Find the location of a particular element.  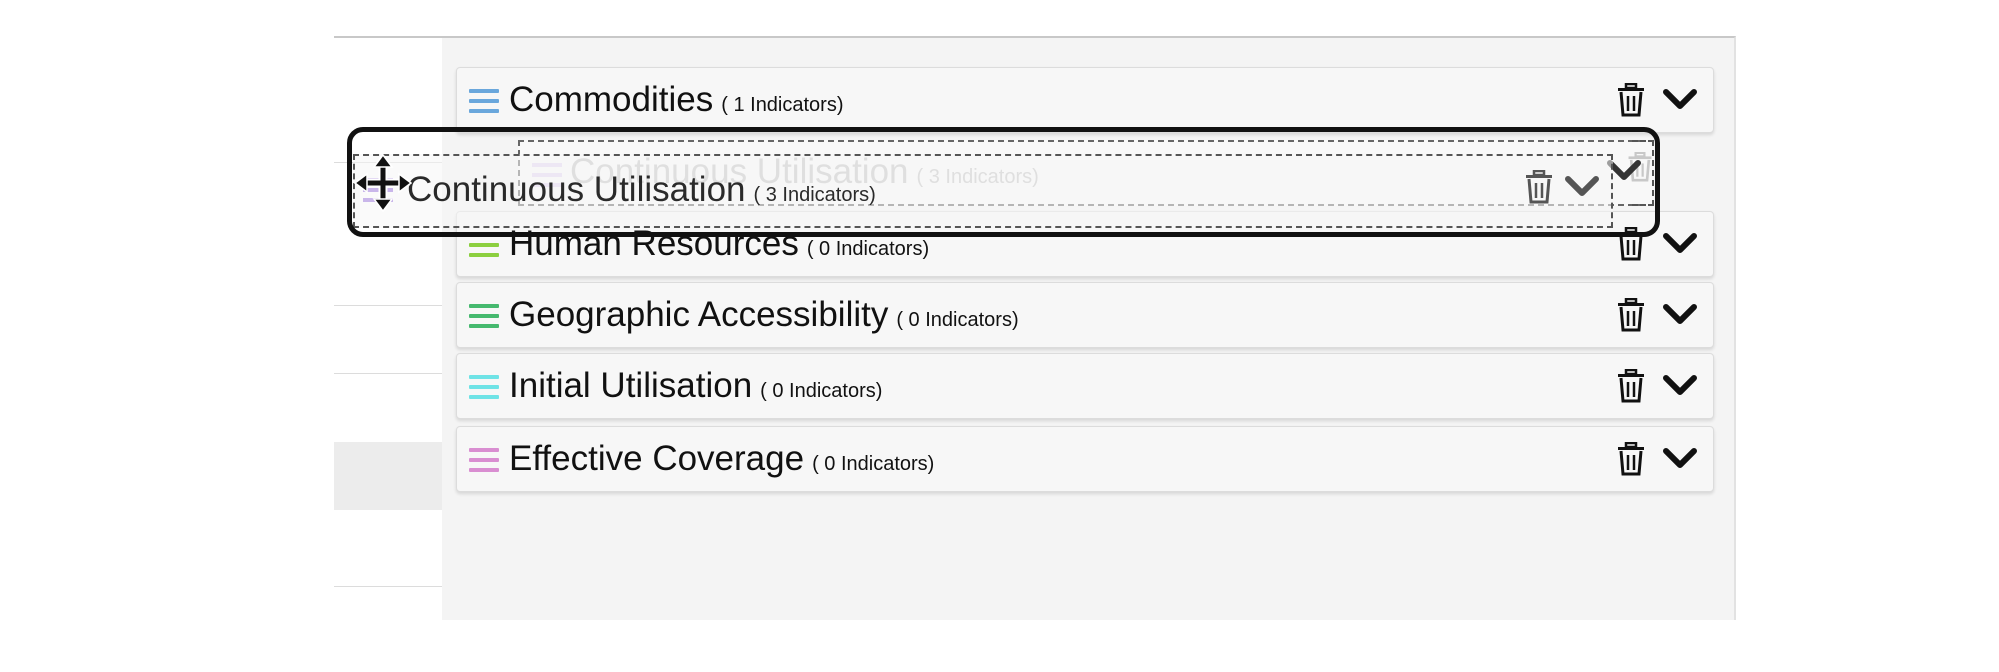

category-name: Geographic Accessibility is located at coordinates (699, 314).